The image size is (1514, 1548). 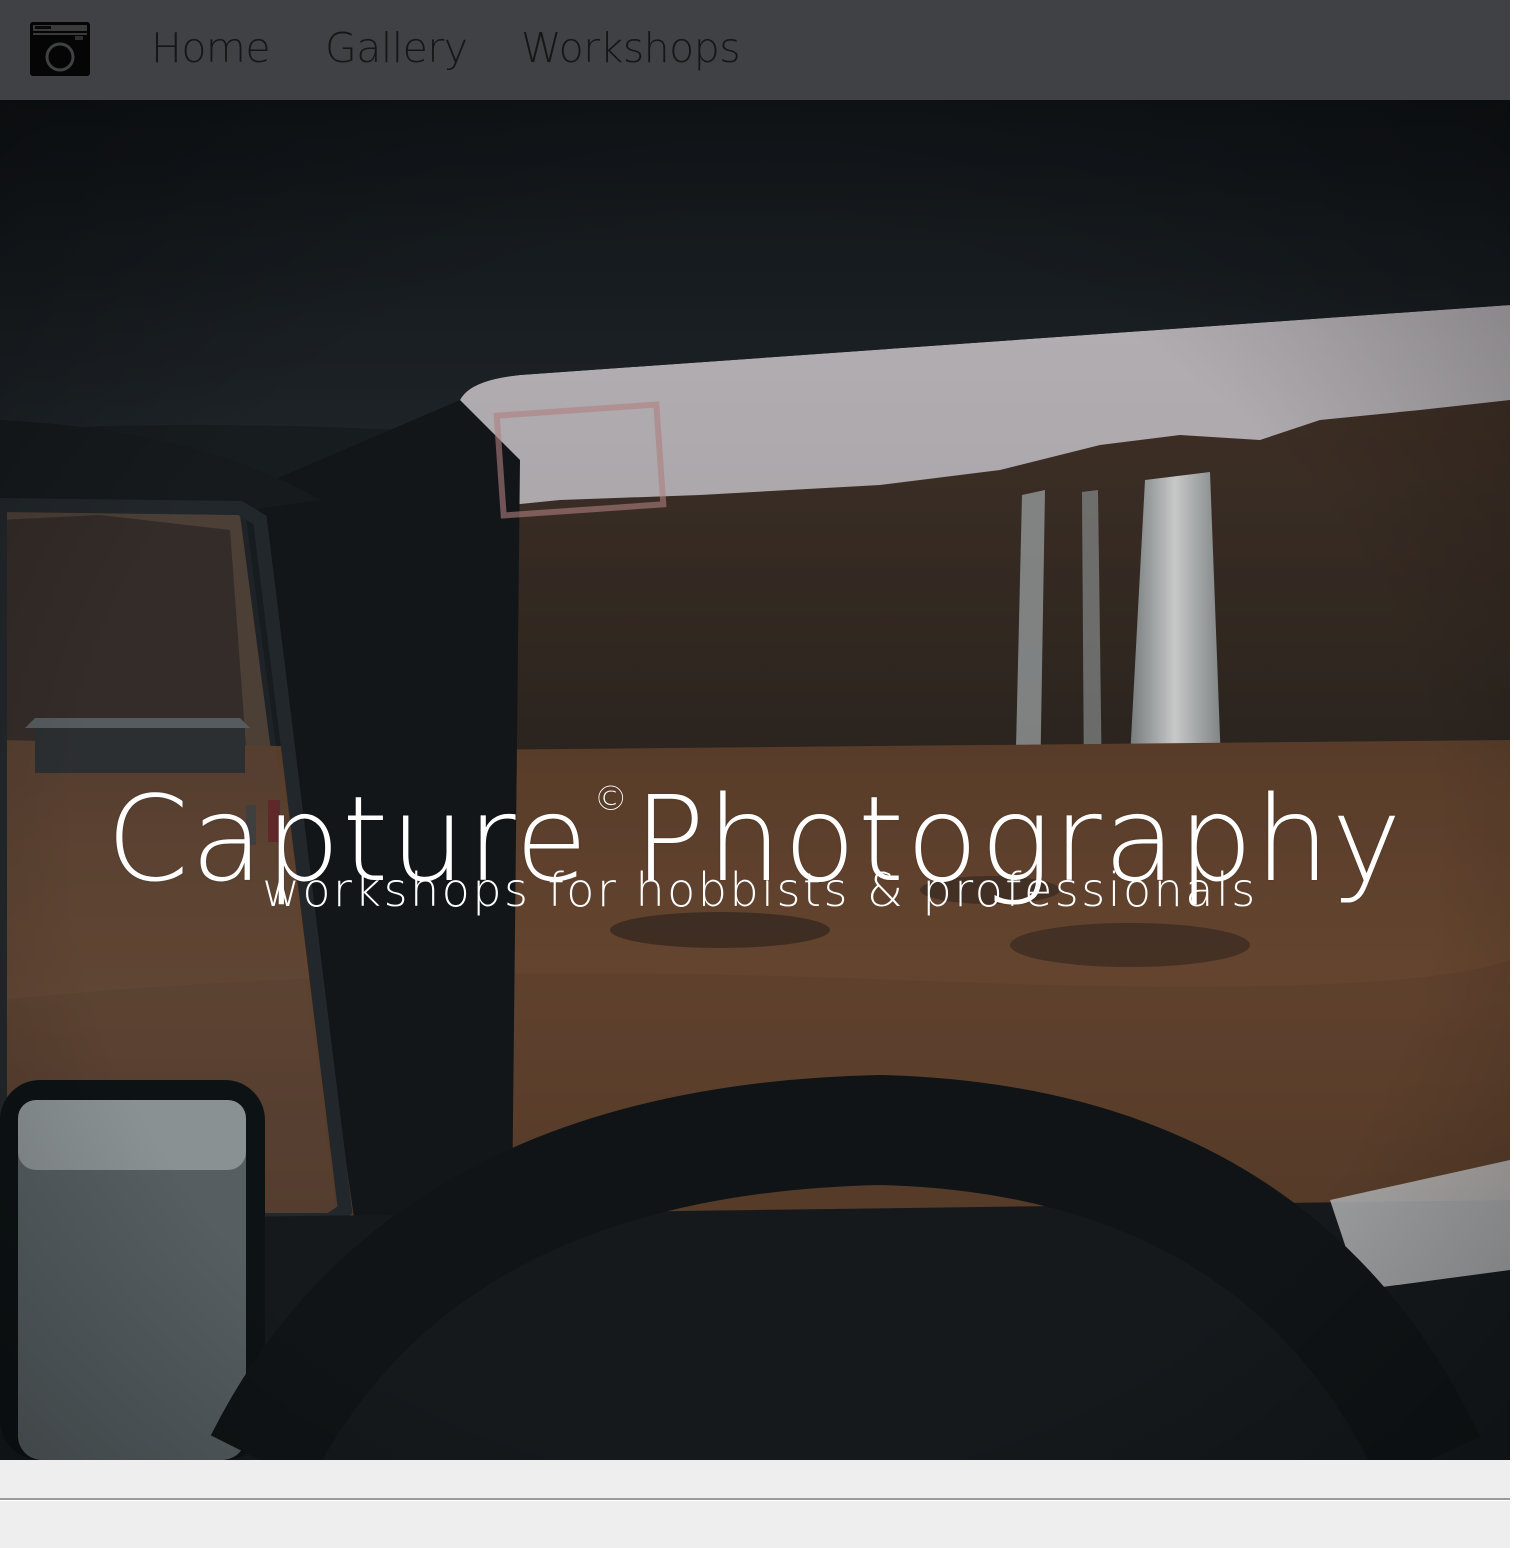 I want to click on camera-icon, so click(x=60, y=49).